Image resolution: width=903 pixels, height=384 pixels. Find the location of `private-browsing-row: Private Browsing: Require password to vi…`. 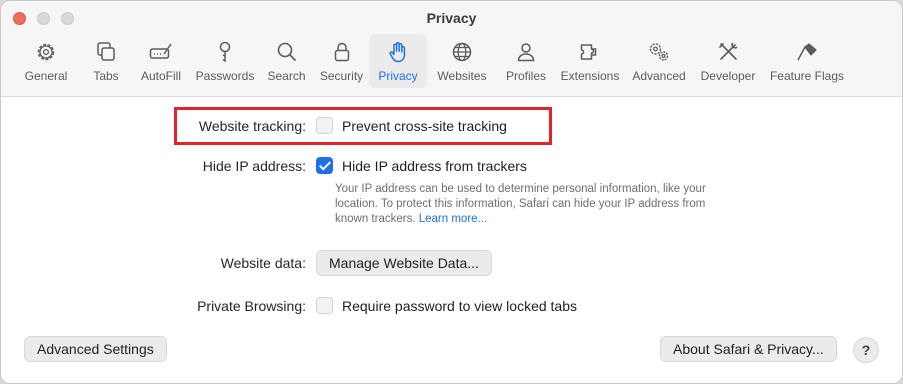

private-browsing-row: Private Browsing: Require password to vi… is located at coordinates (374, 305).